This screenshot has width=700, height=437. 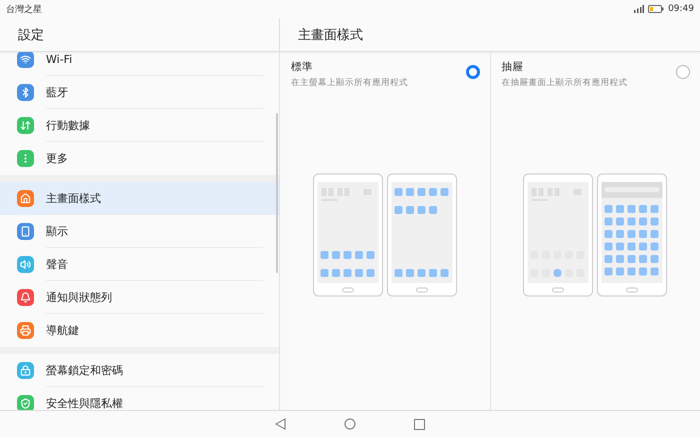 I want to click on sidebar-title: 設定, so click(x=139, y=35).